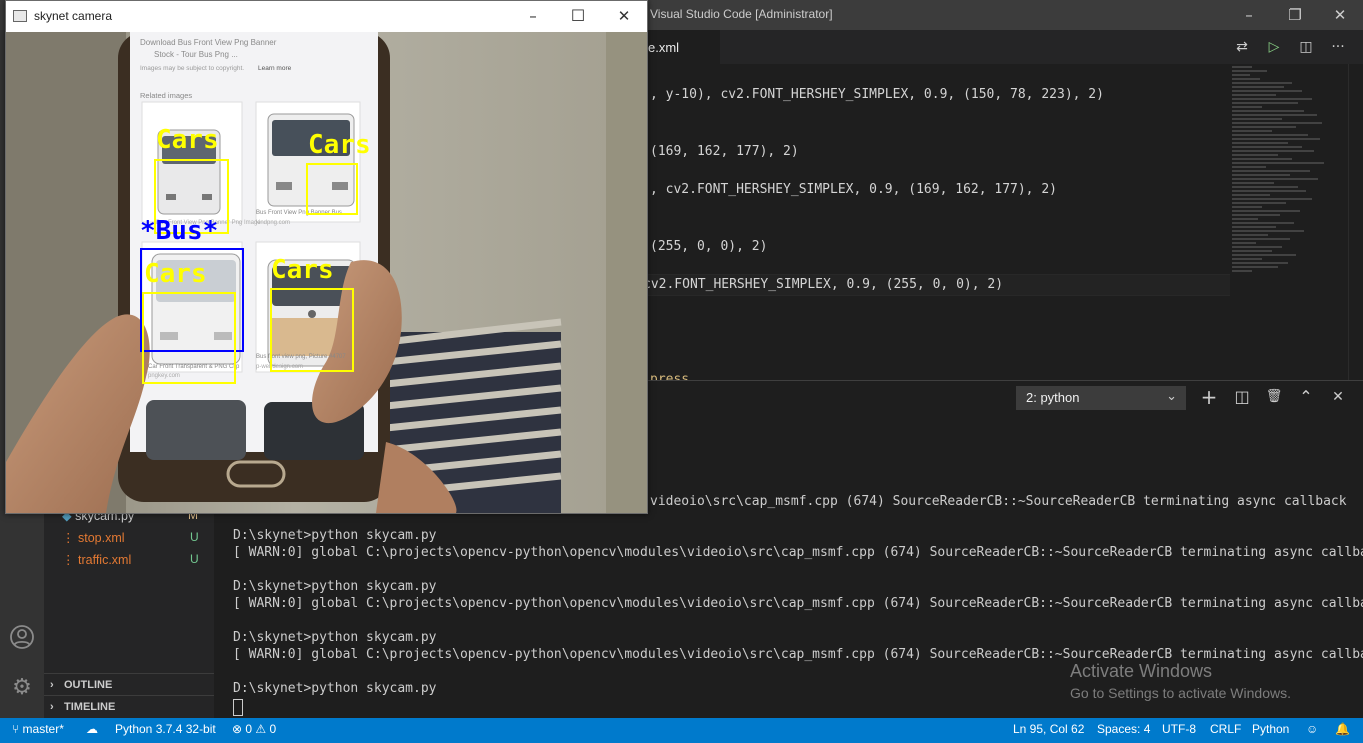 The height and width of the screenshot is (743, 1363). Describe the element at coordinates (1141, 671) in the screenshot. I see `activate-windows-title: Activate Windows` at that location.